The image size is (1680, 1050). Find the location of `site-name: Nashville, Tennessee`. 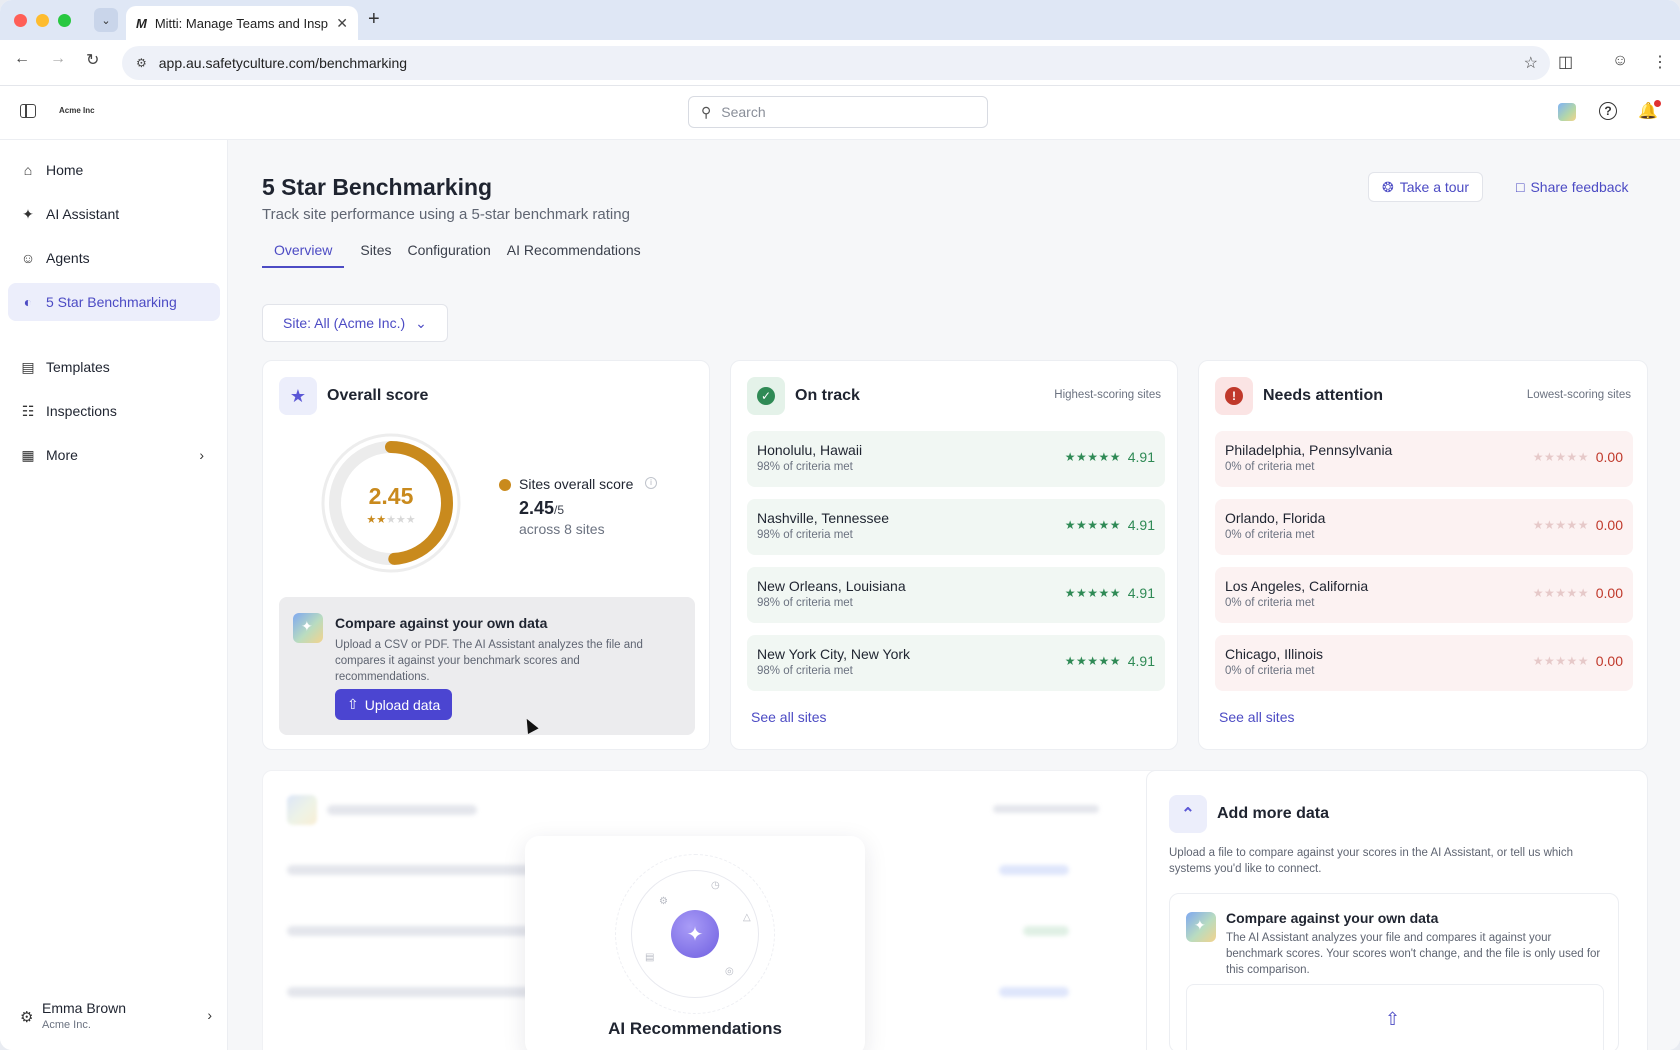

site-name: Nashville, Tennessee is located at coordinates (823, 518).